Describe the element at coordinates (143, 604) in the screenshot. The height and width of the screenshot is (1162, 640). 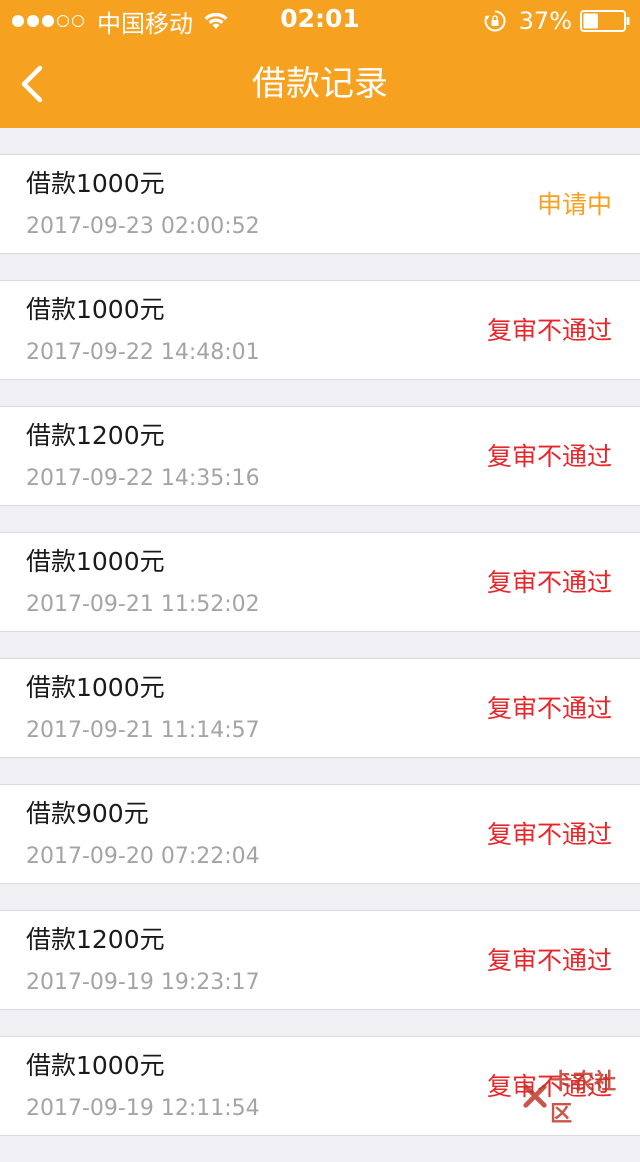
I see `loan-timestamp: 2017-09-21 11:52:02` at that location.